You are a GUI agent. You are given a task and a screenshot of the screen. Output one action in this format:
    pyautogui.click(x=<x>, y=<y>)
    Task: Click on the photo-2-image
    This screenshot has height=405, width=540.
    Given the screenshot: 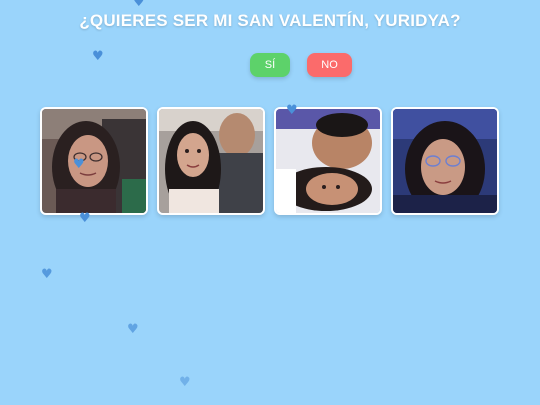 What is the action you would take?
    pyautogui.click(x=211, y=161)
    